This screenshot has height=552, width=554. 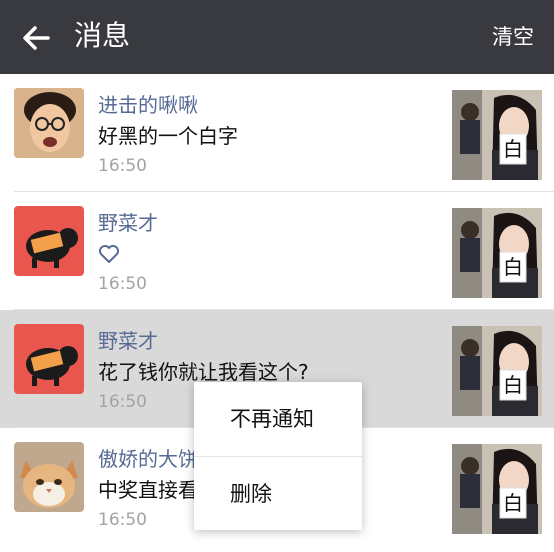 I want to click on clear-button: 清空, so click(x=513, y=37).